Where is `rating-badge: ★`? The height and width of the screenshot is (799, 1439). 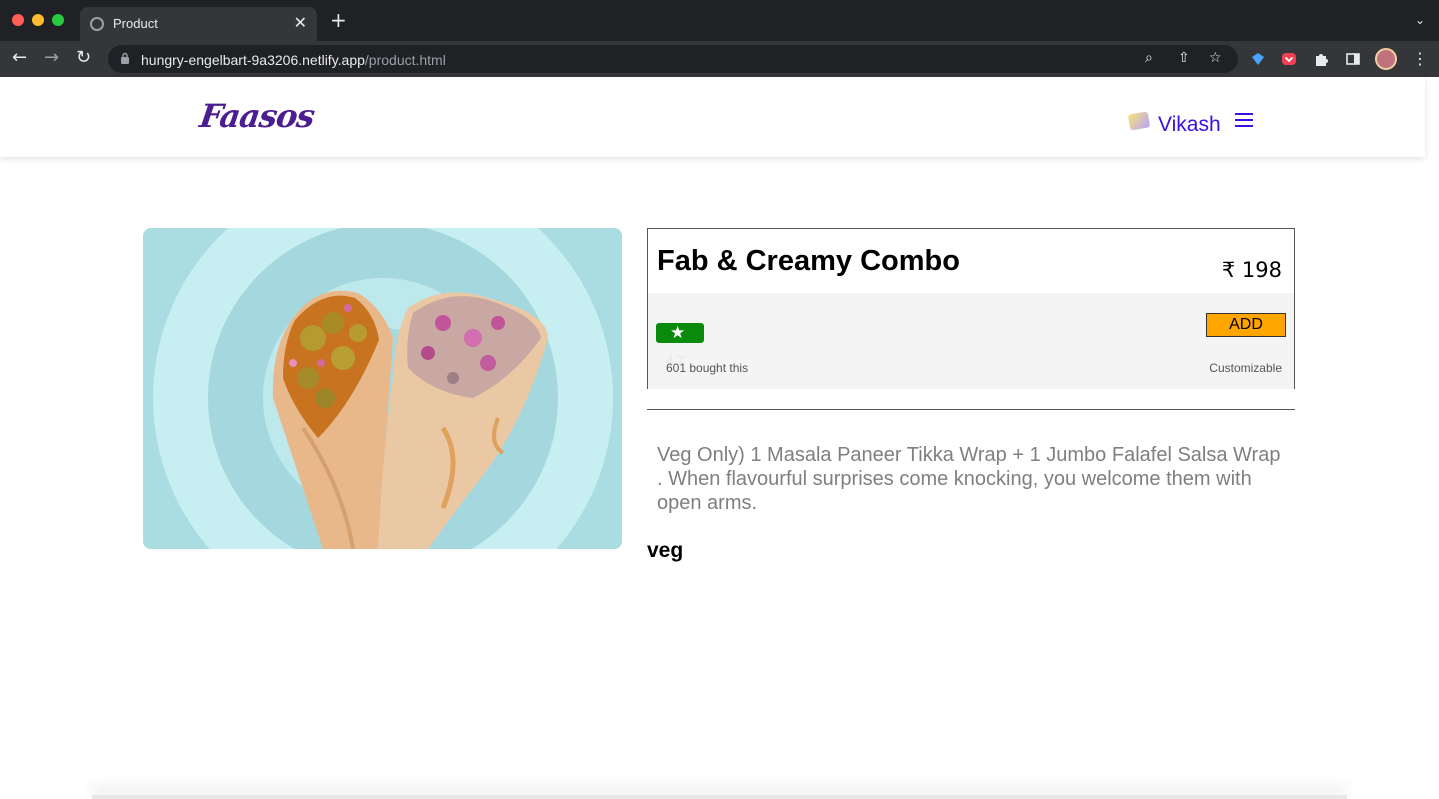 rating-badge: ★ is located at coordinates (680, 333).